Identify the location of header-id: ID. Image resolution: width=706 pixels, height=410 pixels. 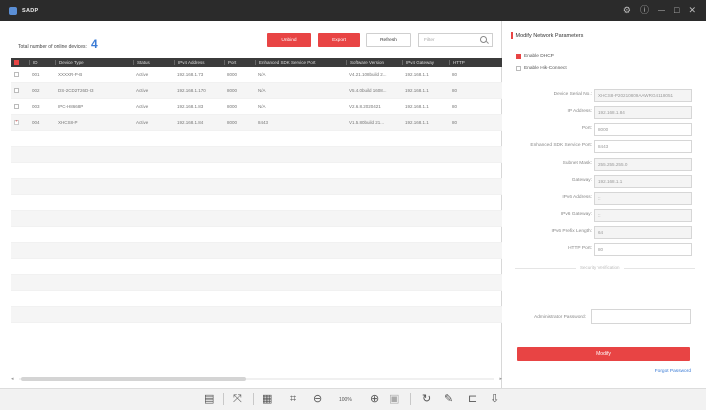
(42, 62).